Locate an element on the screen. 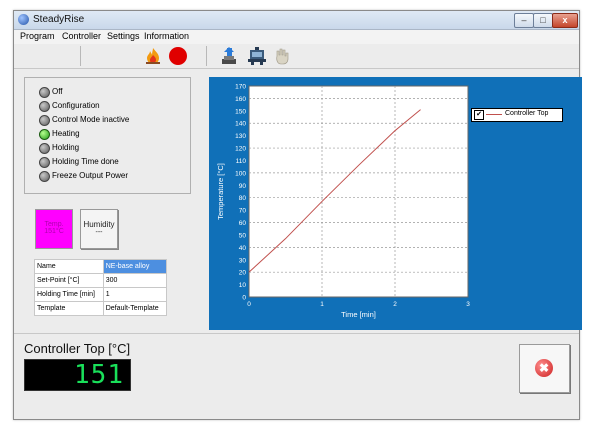 This screenshot has height=426, width=590. table-row: Holding Time [min] 1 is located at coordinates (101, 294).